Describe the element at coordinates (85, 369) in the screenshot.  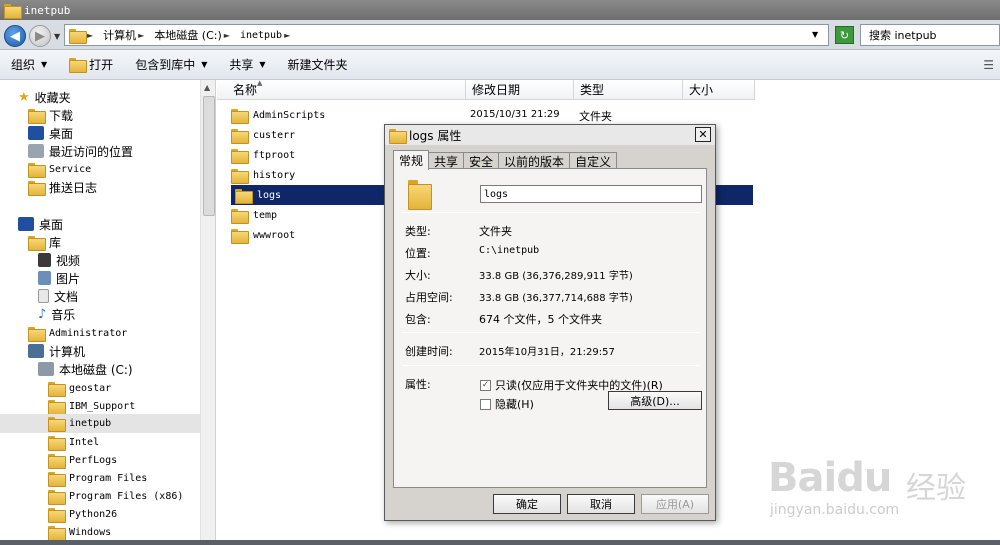
I see `nav-local-disk: 本地磁盘 (C:)` at that location.